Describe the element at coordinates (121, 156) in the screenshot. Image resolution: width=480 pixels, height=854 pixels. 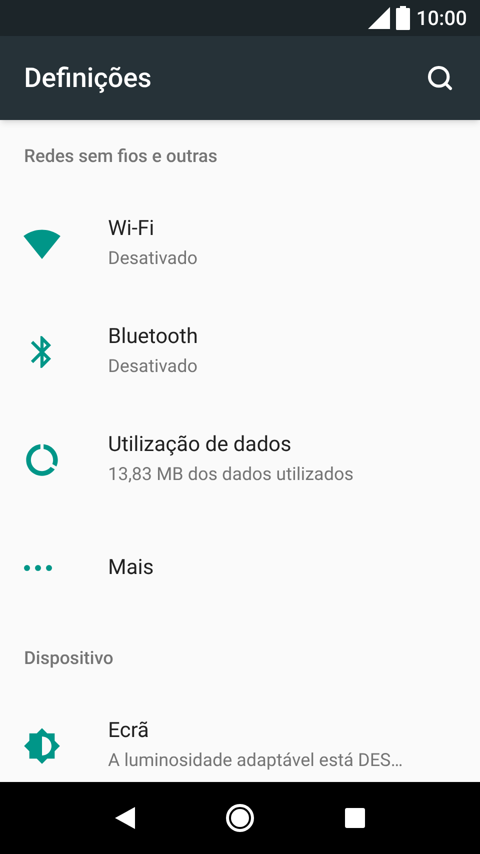
I see `section-header: Redes sem fios e outras` at that location.